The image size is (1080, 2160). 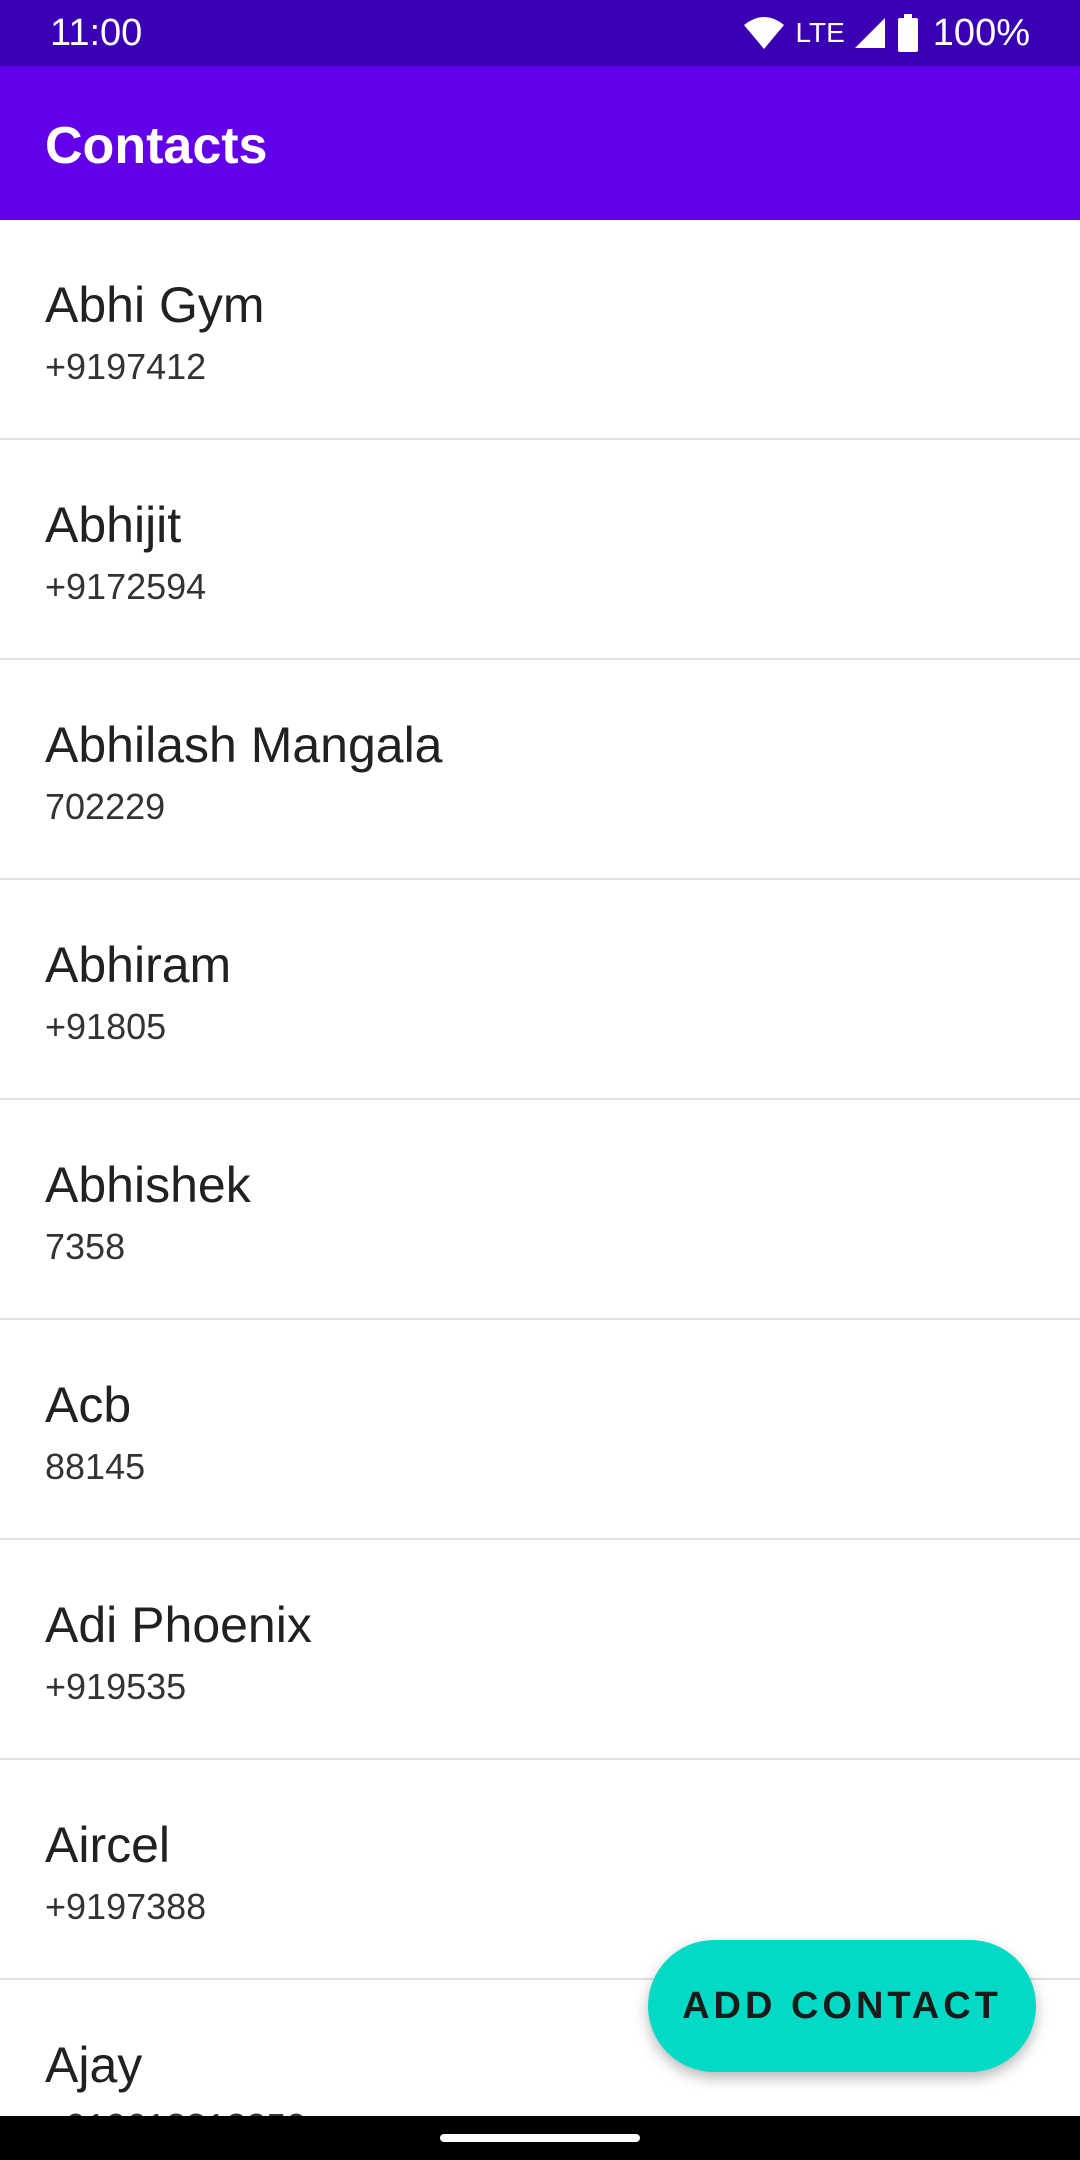 What do you see at coordinates (870, 33) in the screenshot?
I see `cell-signal-icon` at bounding box center [870, 33].